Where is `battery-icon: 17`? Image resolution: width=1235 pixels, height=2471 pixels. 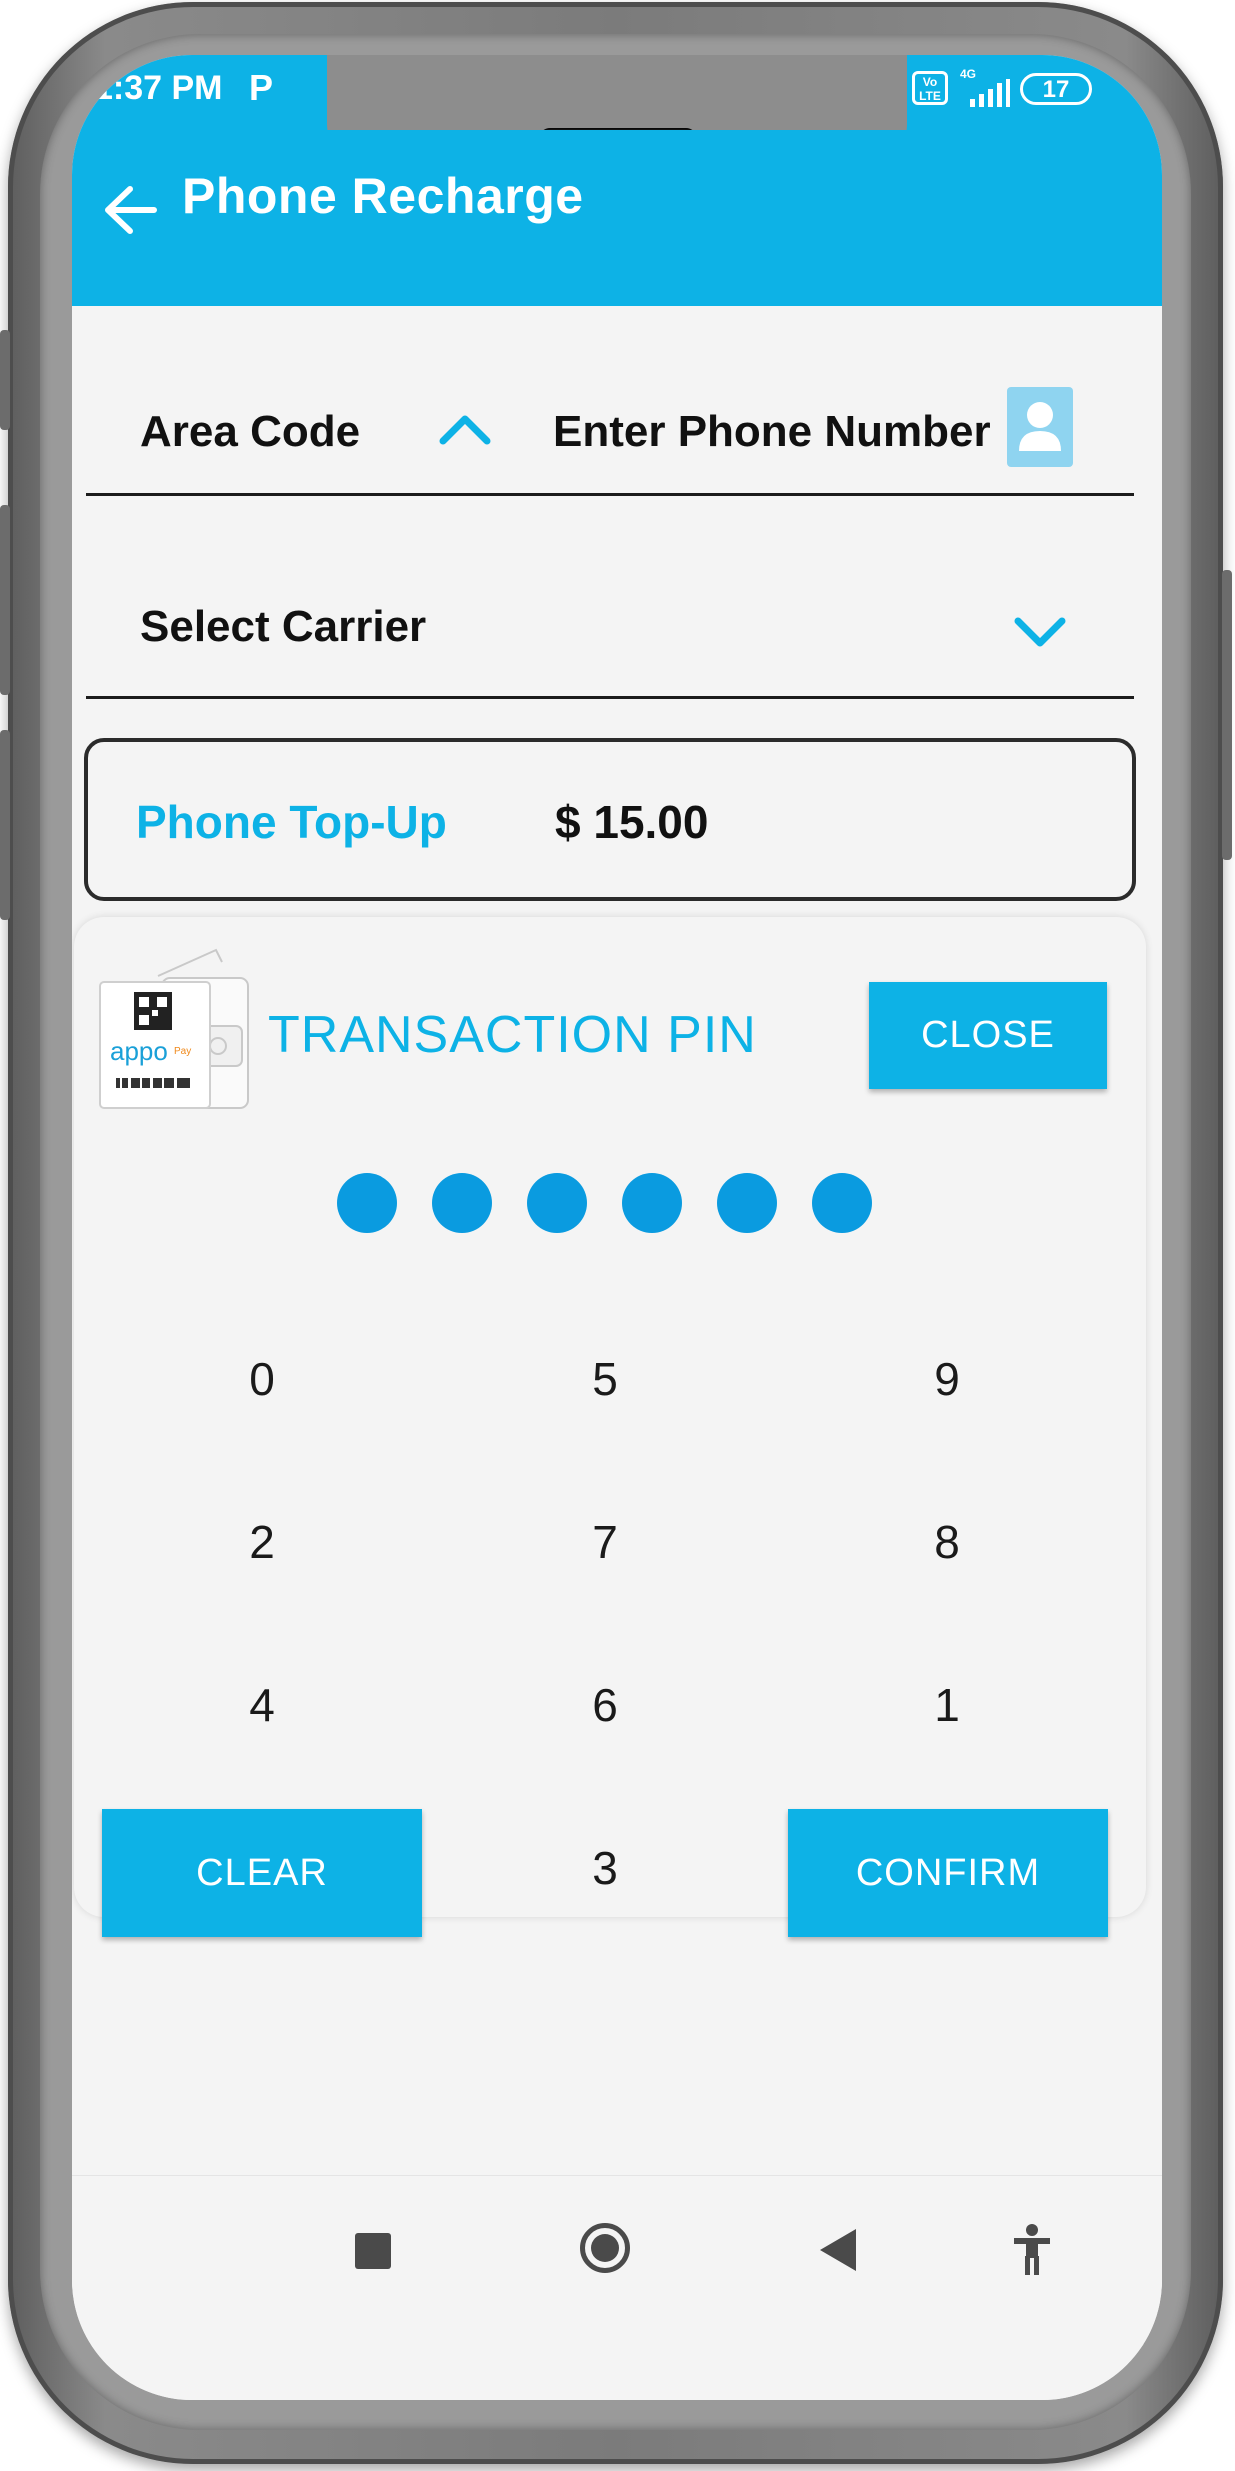
battery-icon: 17 is located at coordinates (1056, 89).